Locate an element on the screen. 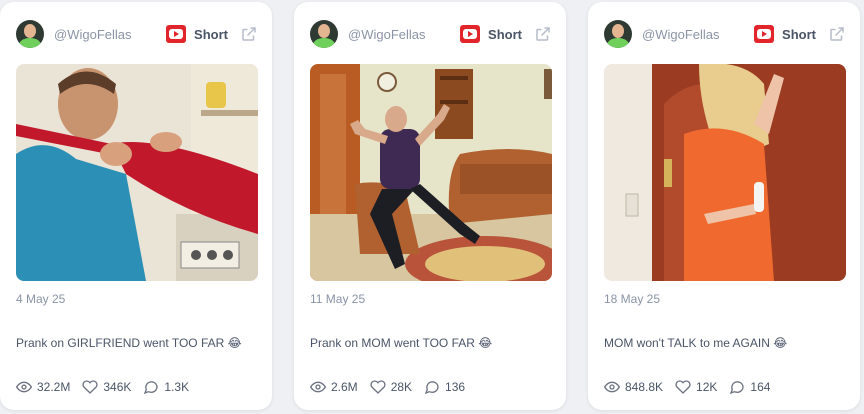 The image size is (864, 414). likes-count: 28K is located at coordinates (401, 387).